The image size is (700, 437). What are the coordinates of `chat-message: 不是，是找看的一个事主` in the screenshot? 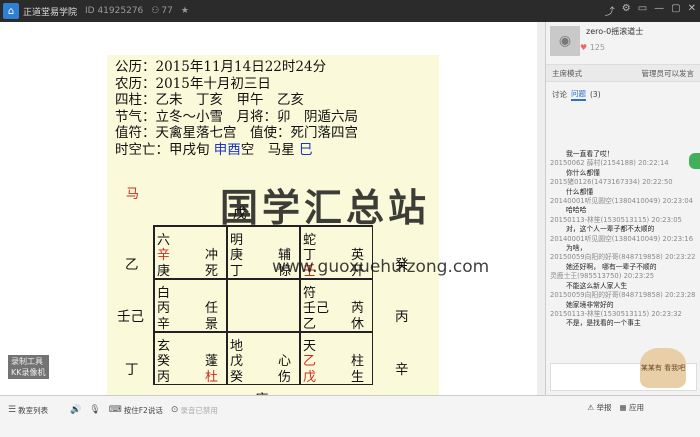 It's located at (623, 323).